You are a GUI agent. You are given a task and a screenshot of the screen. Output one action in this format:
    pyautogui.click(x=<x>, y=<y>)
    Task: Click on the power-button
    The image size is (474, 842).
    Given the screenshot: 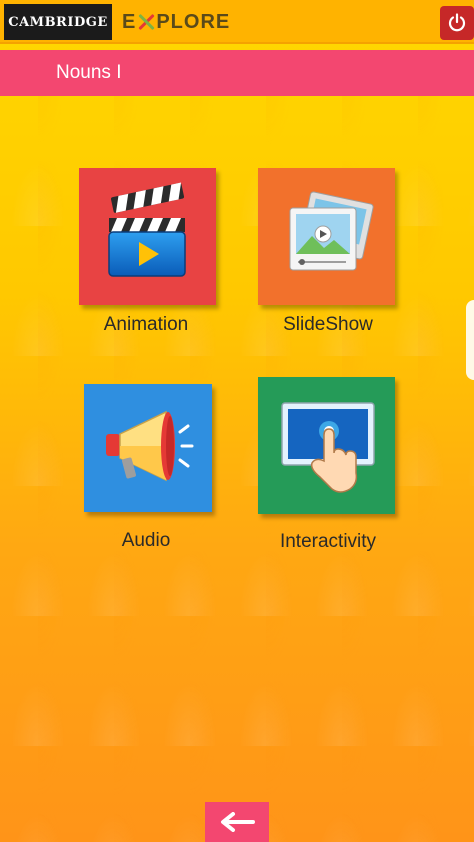 What is the action you would take?
    pyautogui.click(x=457, y=23)
    